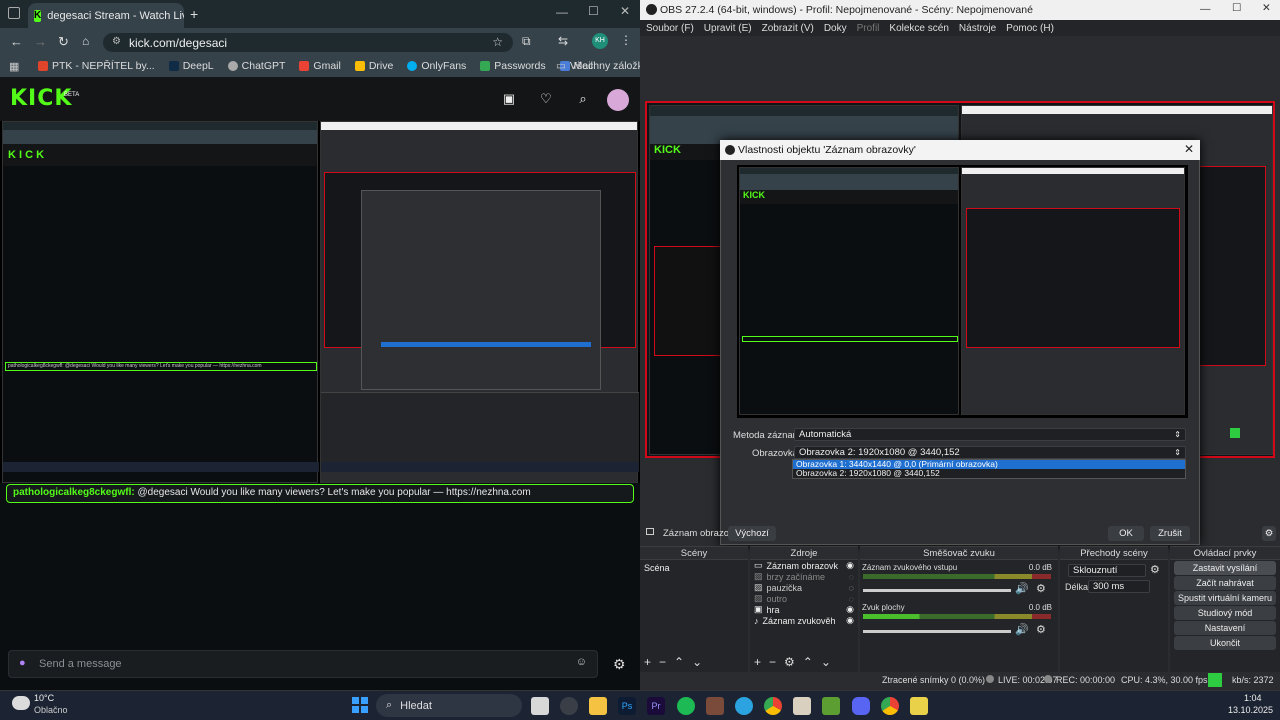  I want to click on back-icon: ←, so click(16, 41).